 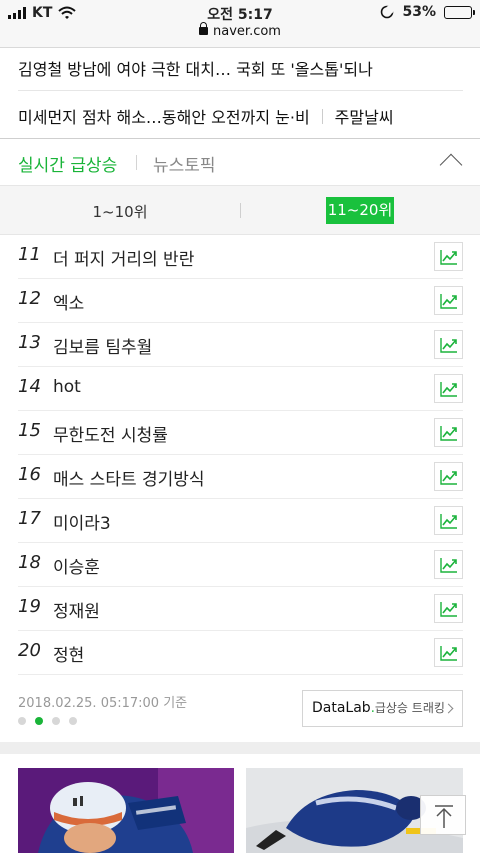 I want to click on ranking-row: 17 미이라3, so click(x=240, y=521).